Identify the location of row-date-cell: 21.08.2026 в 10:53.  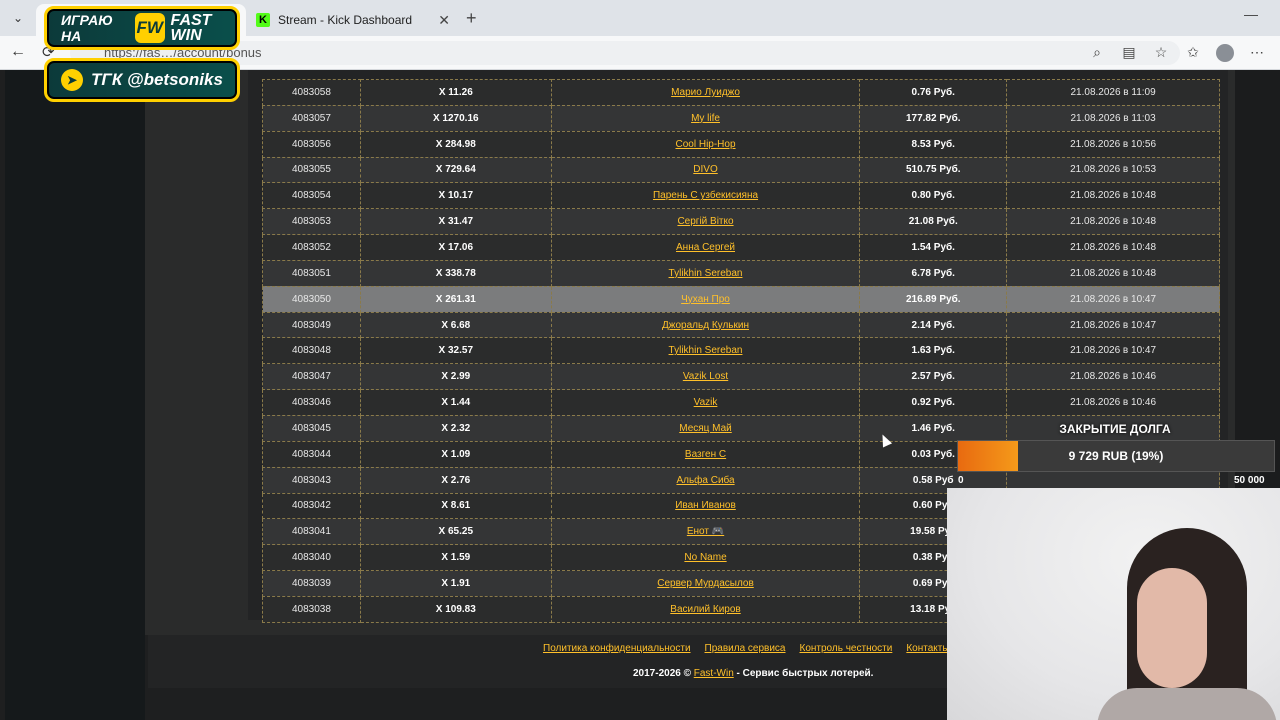
(1113, 170).